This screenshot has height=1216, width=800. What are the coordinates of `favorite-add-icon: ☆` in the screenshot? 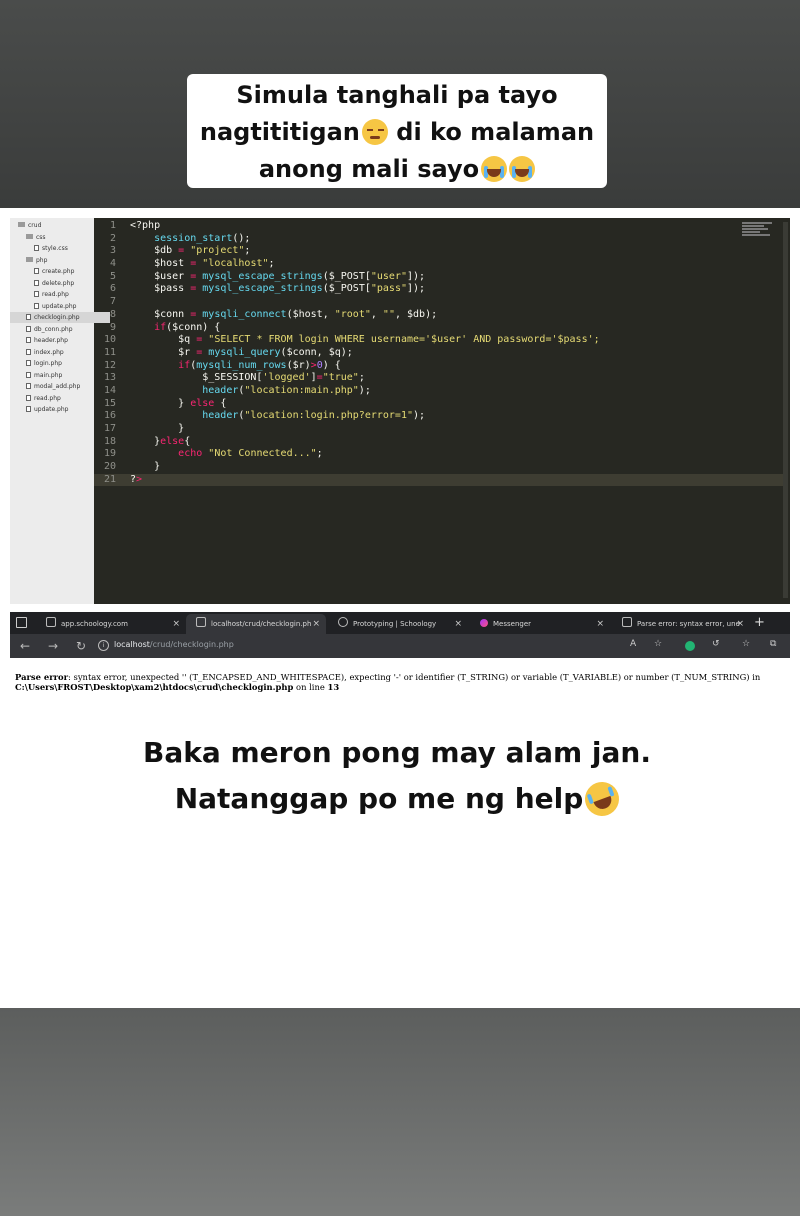 It's located at (658, 644).